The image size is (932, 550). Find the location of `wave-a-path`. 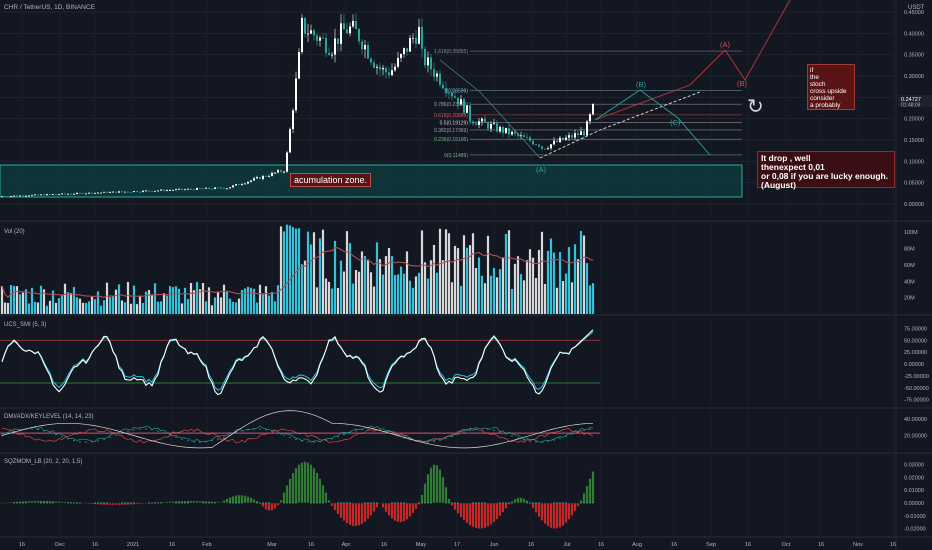

wave-a-path is located at coordinates (490, 109).